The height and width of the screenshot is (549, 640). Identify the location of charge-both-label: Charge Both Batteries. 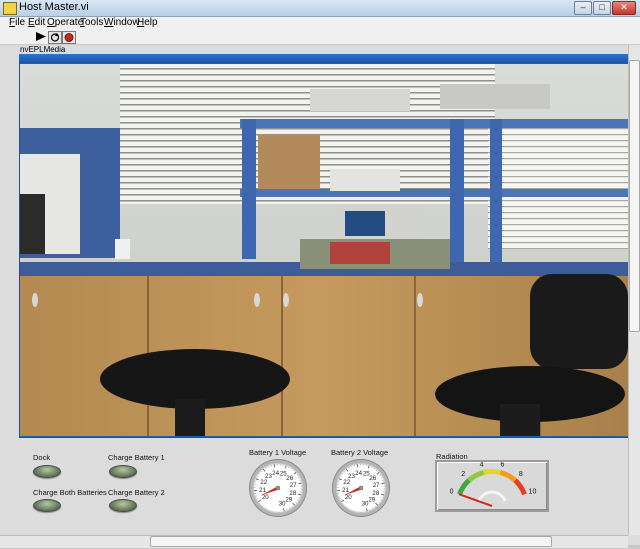
(70, 492).